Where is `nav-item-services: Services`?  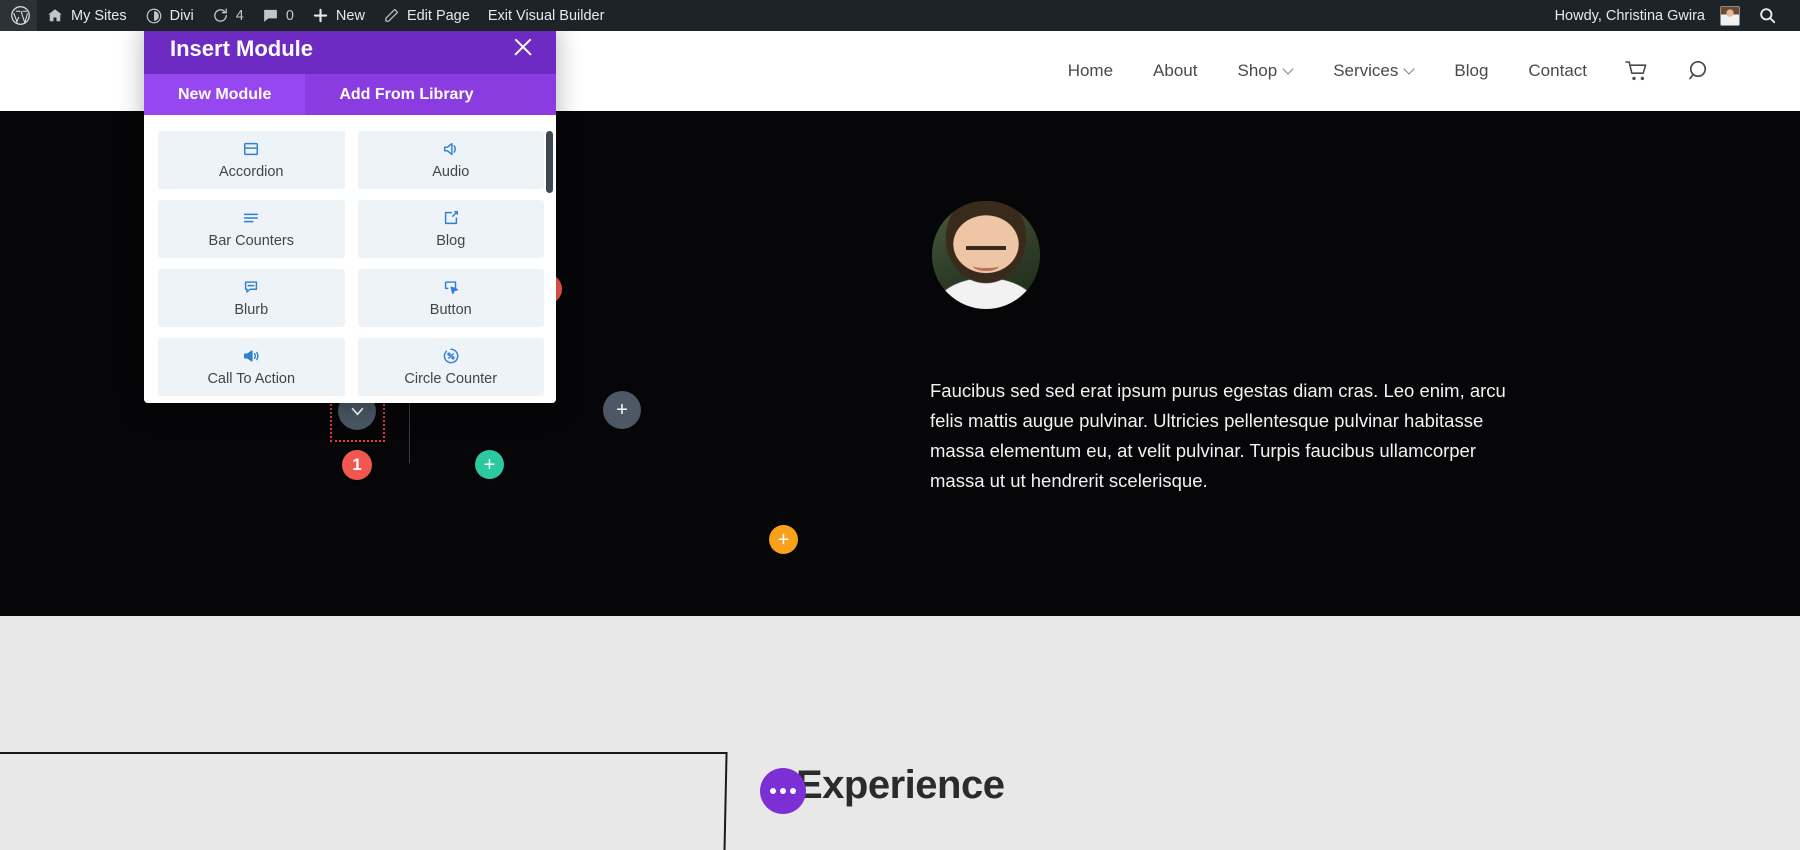
nav-item-services: Services is located at coordinates (1373, 71).